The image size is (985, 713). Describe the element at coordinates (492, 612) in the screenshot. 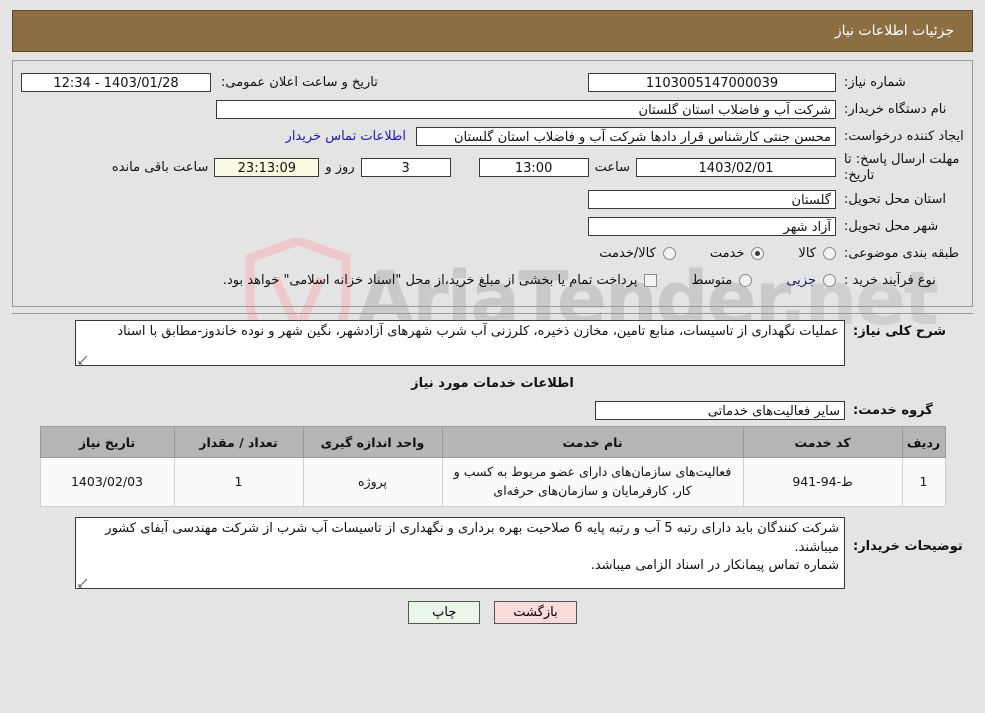

I see `footer-button-bar: بازگشت چاپ` at that location.